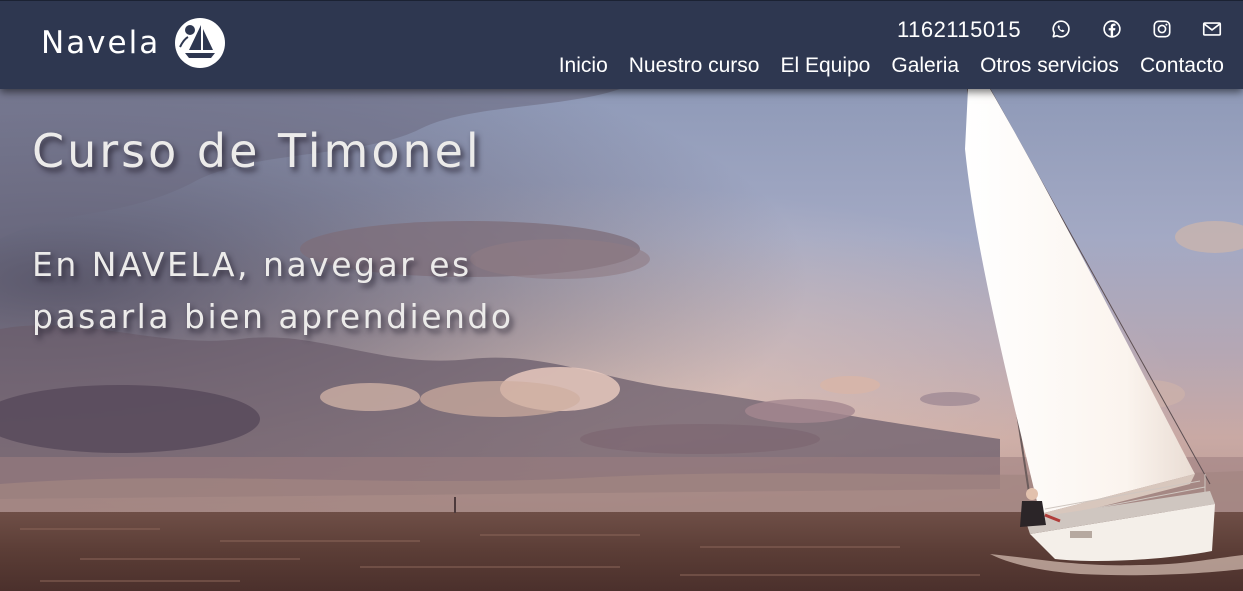 This screenshot has width=1243, height=591. What do you see at coordinates (257, 151) in the screenshot?
I see `hero-title: Curso de Timonel` at bounding box center [257, 151].